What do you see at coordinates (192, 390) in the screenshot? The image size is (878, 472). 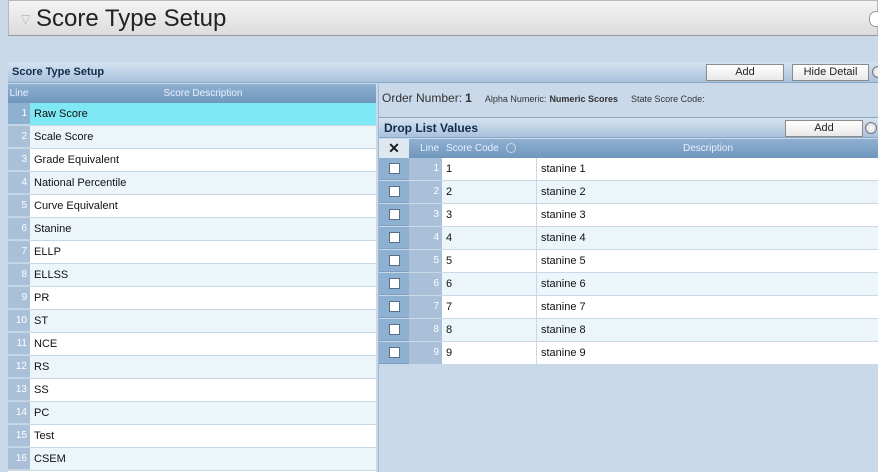 I see `score-type-row: 13 SS` at bounding box center [192, 390].